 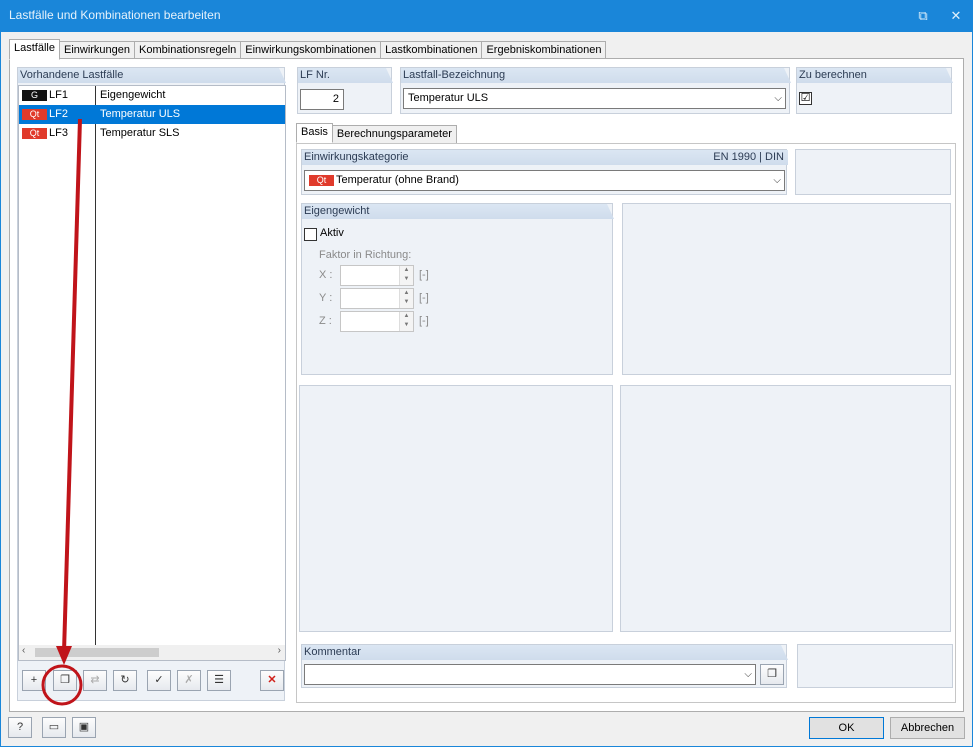 I want to click on kommentar-group: Kommentar ⌵ ❐, so click(x=544, y=666).